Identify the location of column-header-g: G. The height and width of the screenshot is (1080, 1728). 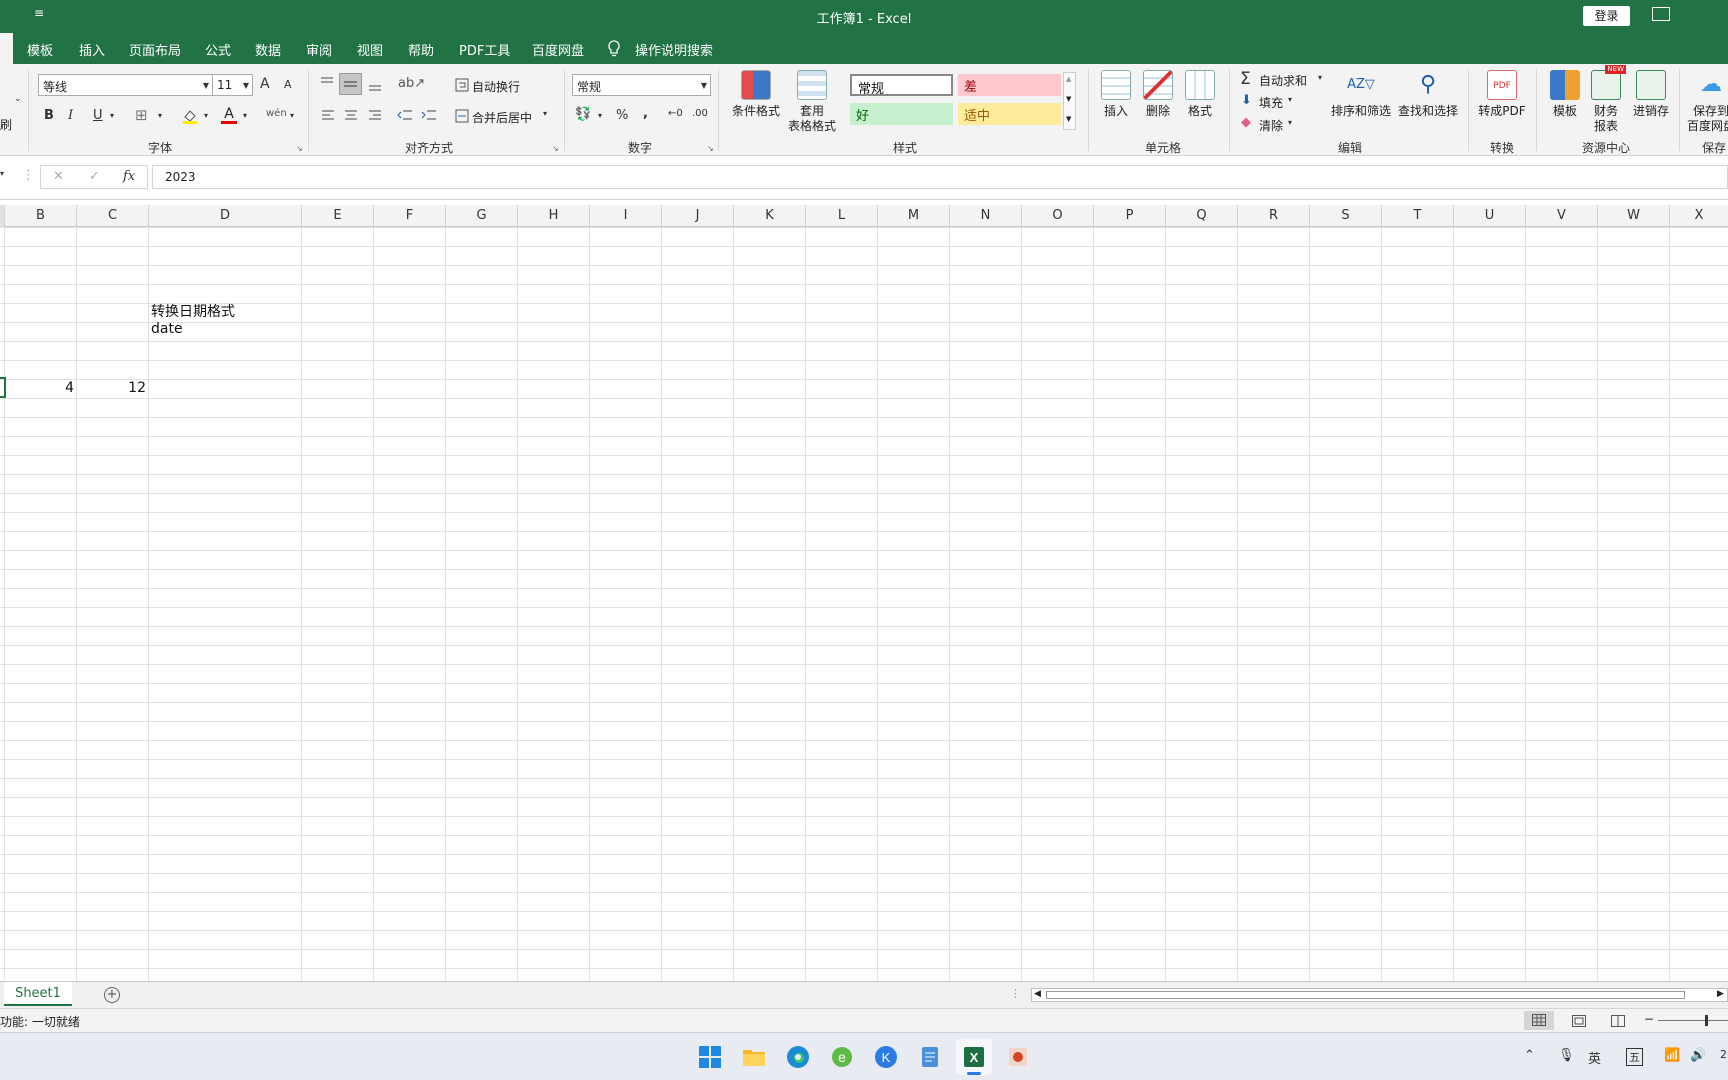
(482, 216).